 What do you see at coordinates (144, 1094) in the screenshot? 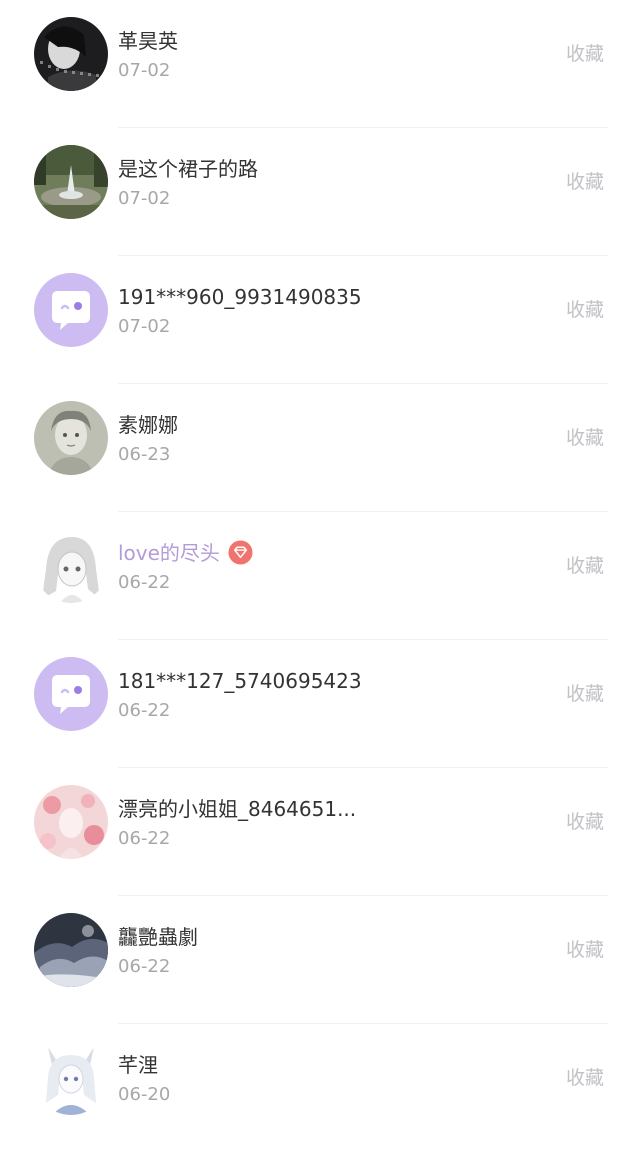
I see `item-date: 06-20` at bounding box center [144, 1094].